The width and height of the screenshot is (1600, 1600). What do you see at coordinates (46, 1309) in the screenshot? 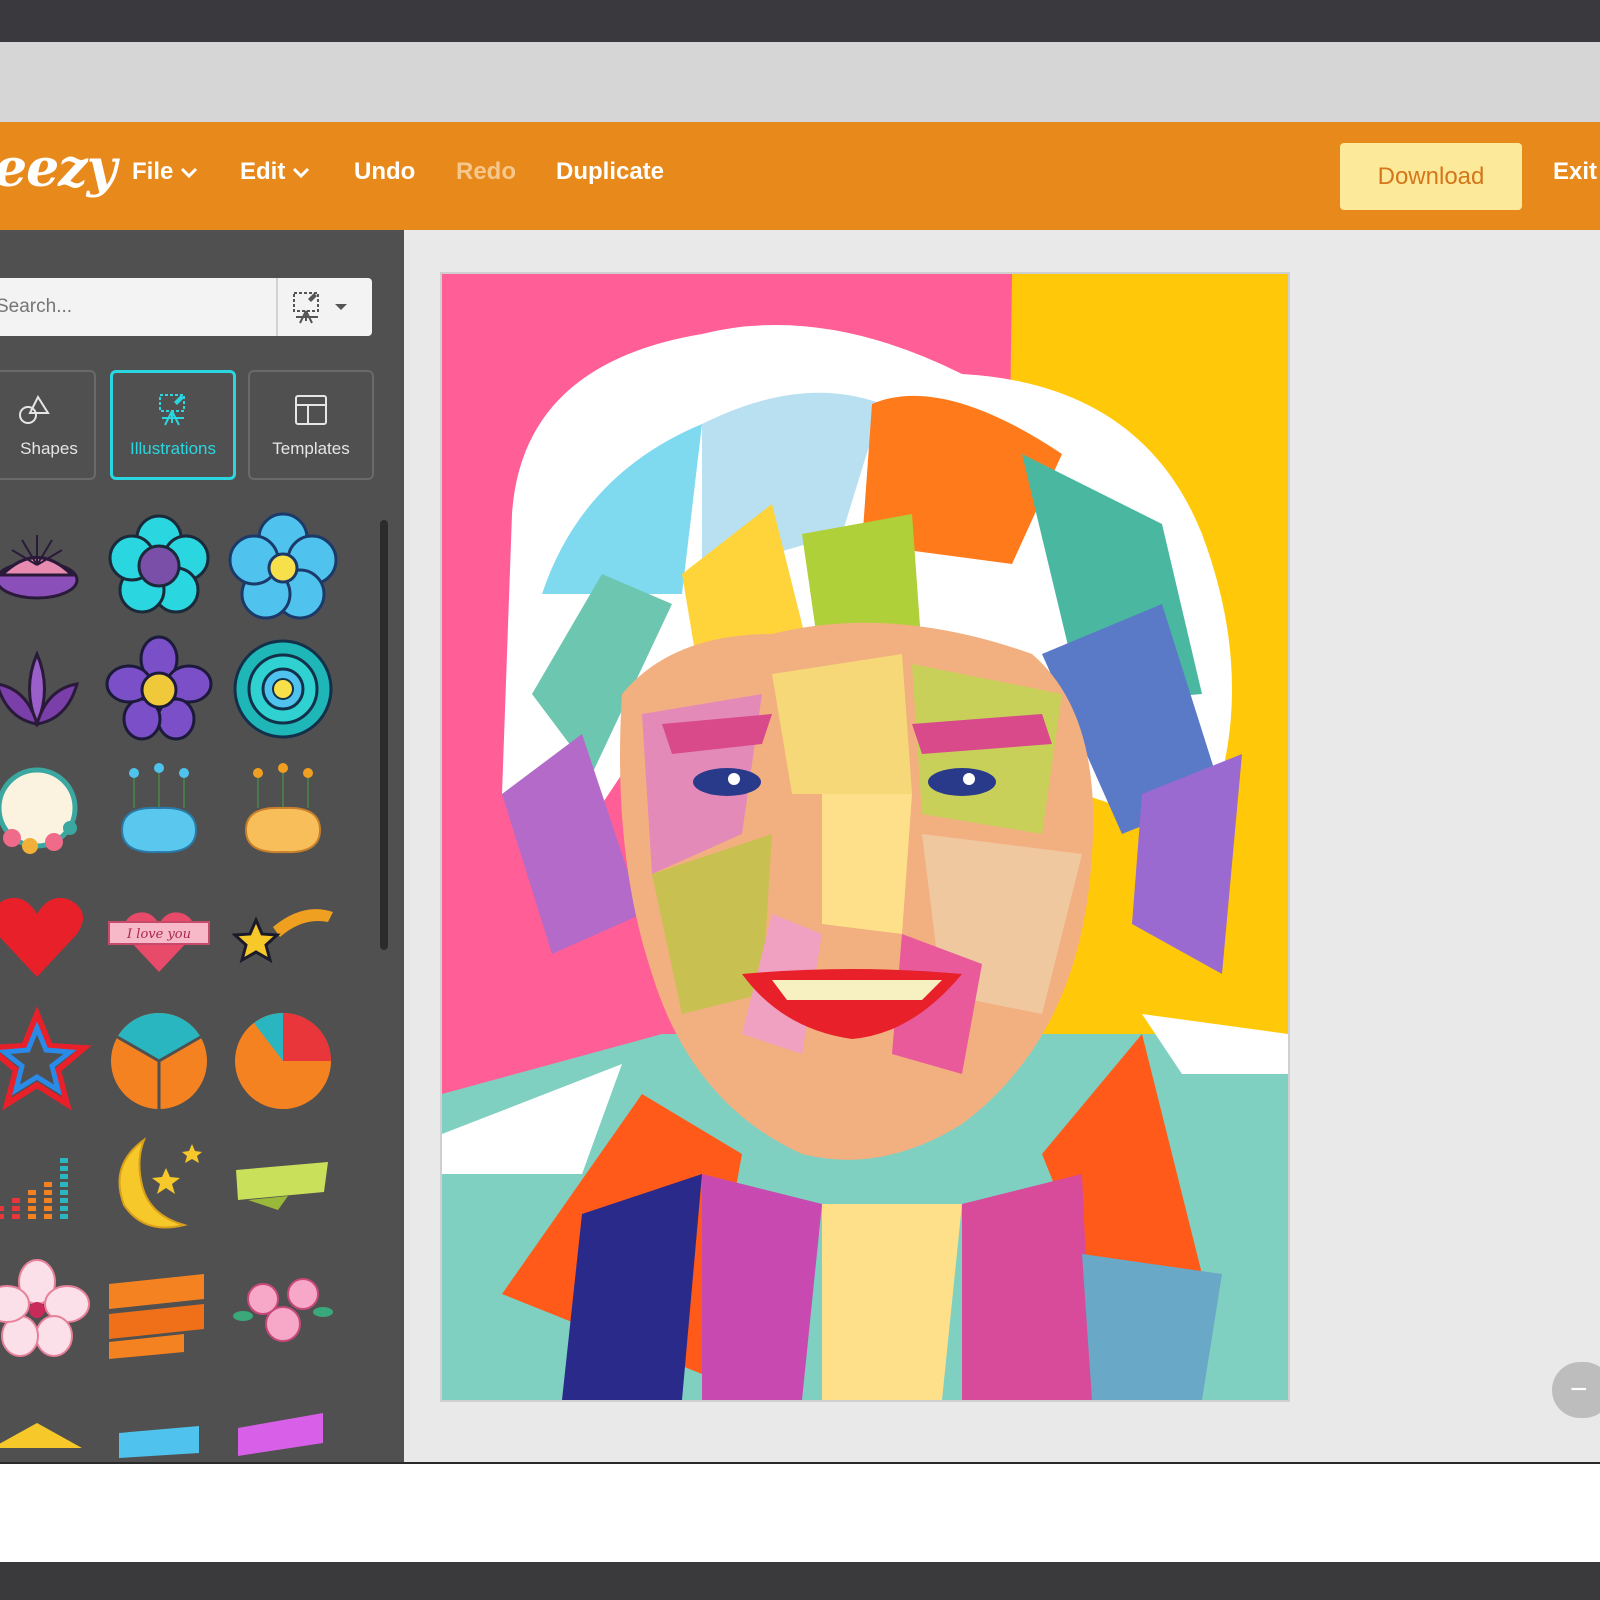
I see `hibiscus-flower` at bounding box center [46, 1309].